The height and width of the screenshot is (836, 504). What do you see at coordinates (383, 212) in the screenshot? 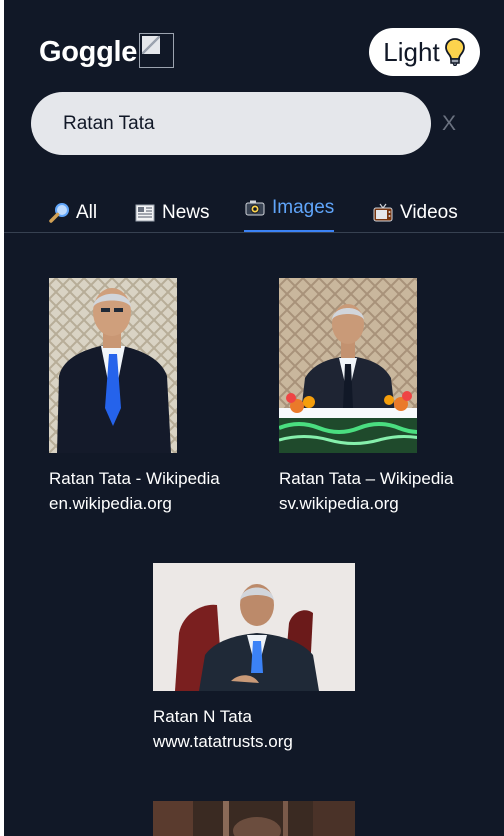
I see `television-icon` at bounding box center [383, 212].